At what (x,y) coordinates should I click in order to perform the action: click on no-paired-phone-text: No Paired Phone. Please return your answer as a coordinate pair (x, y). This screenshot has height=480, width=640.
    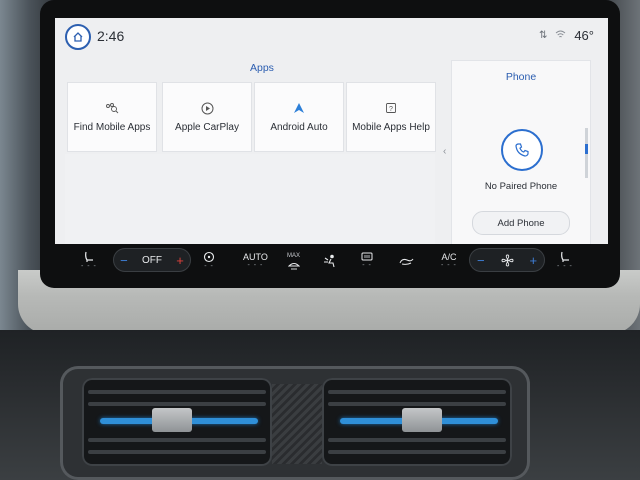
    Looking at the image, I should click on (521, 186).